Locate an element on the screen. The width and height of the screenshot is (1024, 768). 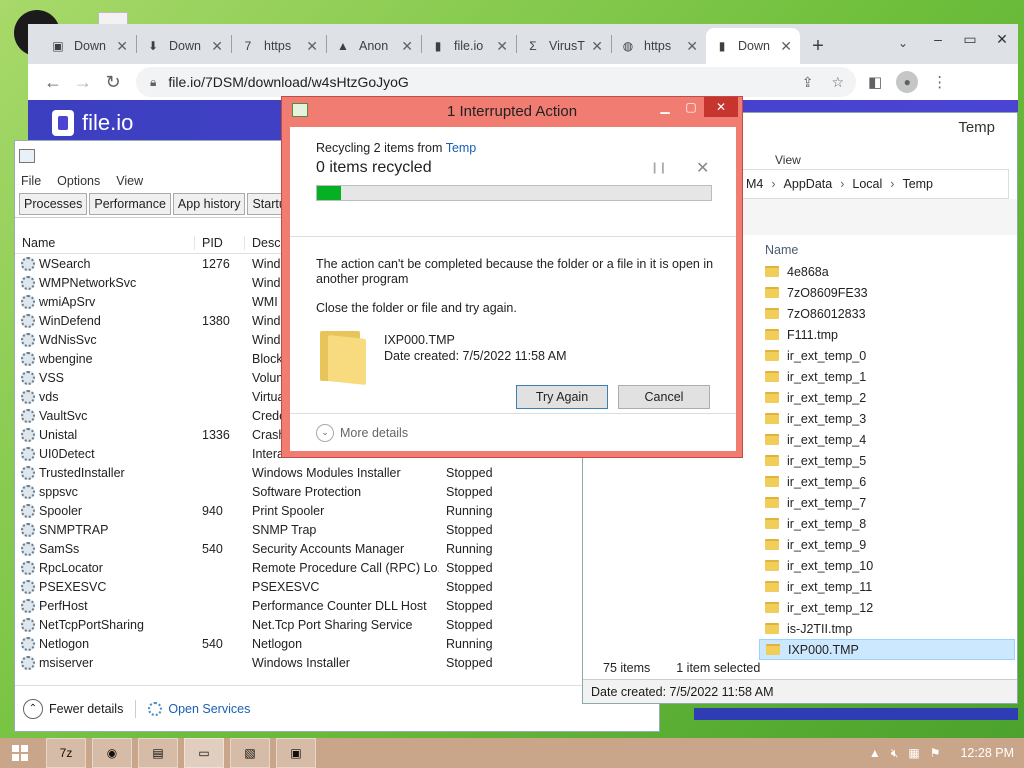
list-item: ir_ext_temp_6 is located at coordinates (887, 481).